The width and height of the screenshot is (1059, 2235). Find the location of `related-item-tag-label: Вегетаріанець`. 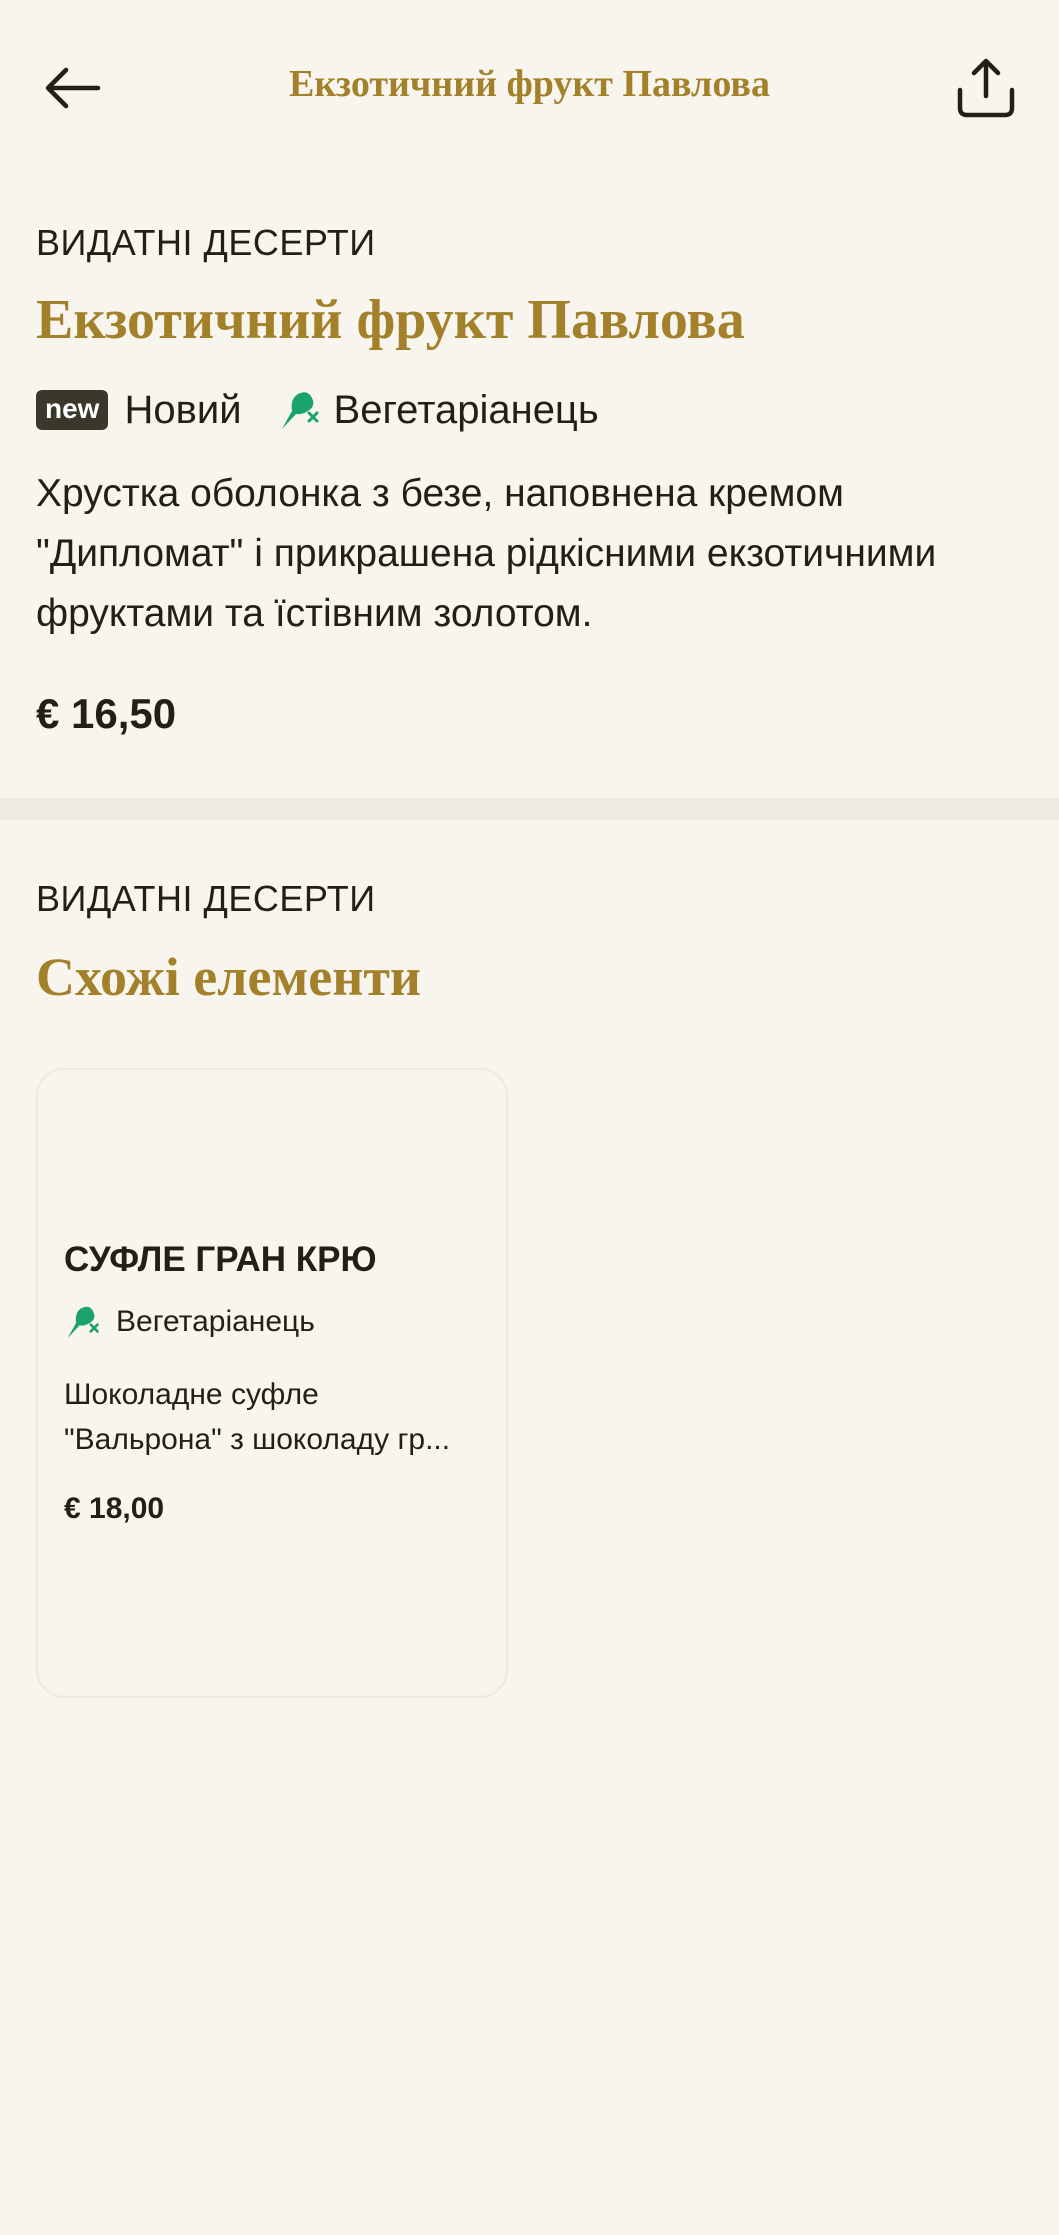

related-item-tag-label: Вегетаріанець is located at coordinates (215, 1321).